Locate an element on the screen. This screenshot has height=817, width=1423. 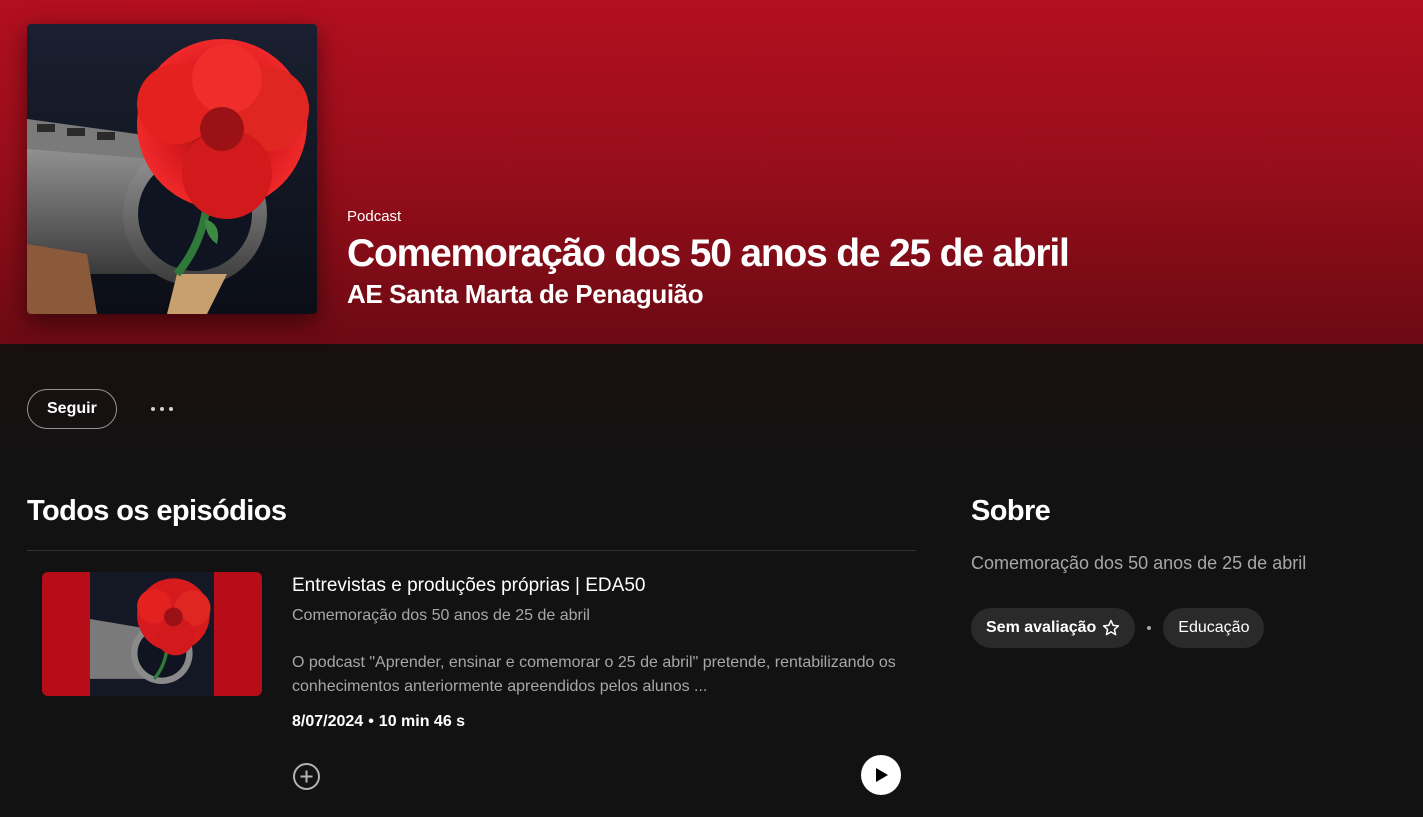
more-options-icon is located at coordinates (161, 409).